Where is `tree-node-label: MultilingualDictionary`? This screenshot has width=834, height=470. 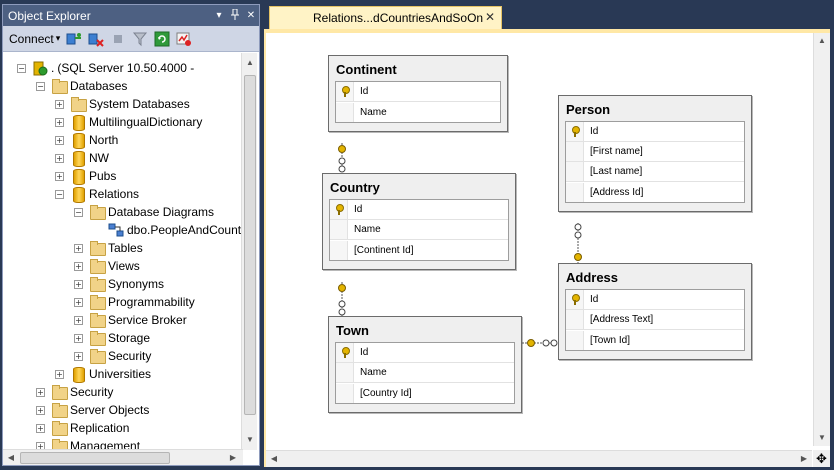 tree-node-label: MultilingualDictionary is located at coordinates (146, 122).